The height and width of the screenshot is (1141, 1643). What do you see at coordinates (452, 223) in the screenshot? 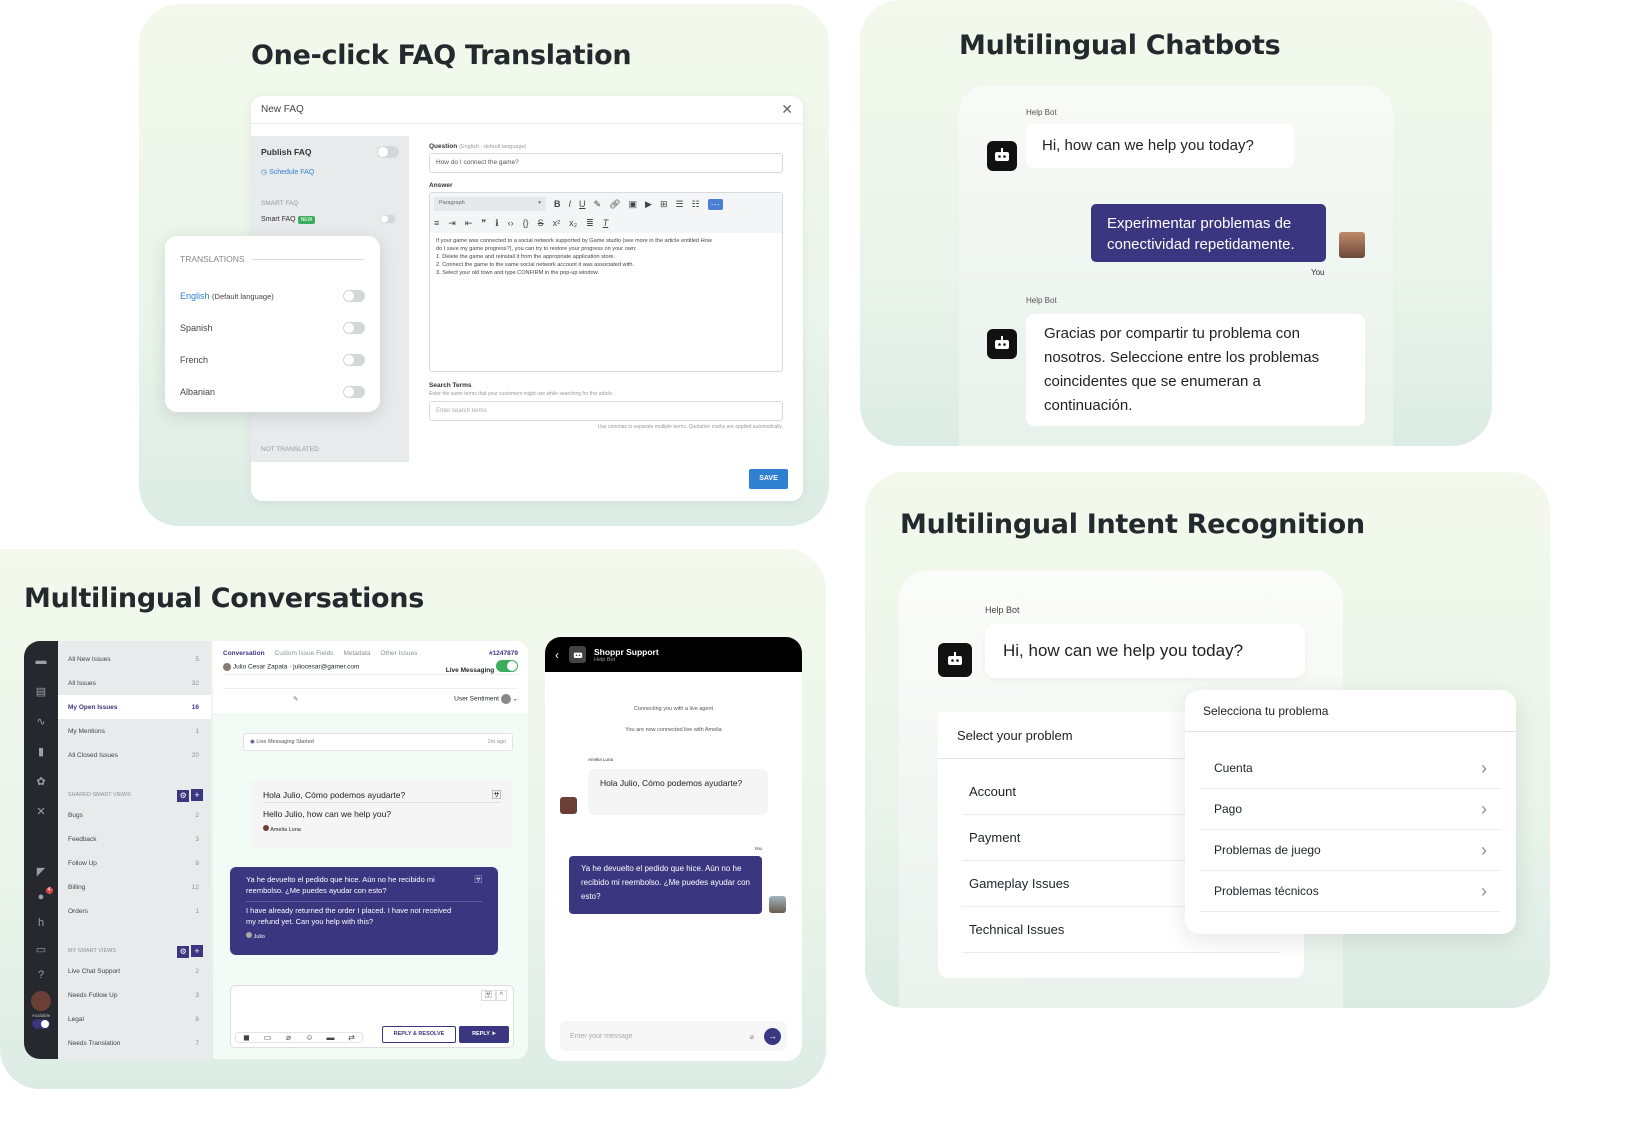
I see `indent-icon: ⇥` at bounding box center [452, 223].